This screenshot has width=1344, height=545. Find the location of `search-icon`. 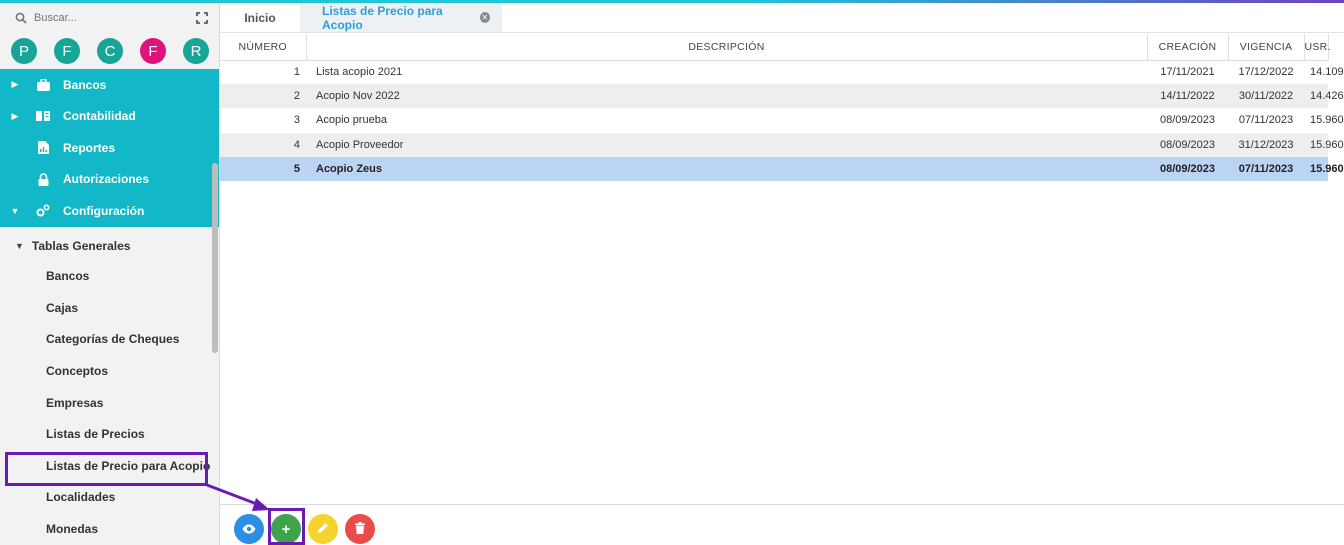

search-icon is located at coordinates (21, 18).